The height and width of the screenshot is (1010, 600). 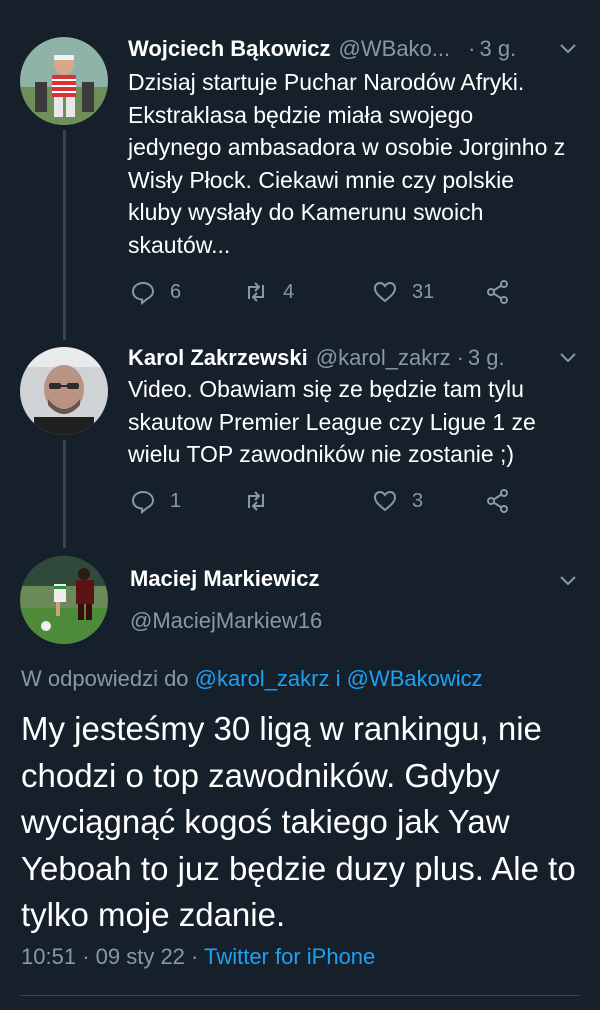 I want to click on tweet-header: Wojciech Bąkowicz @WBako... · 3 g., so click(x=322, y=49).